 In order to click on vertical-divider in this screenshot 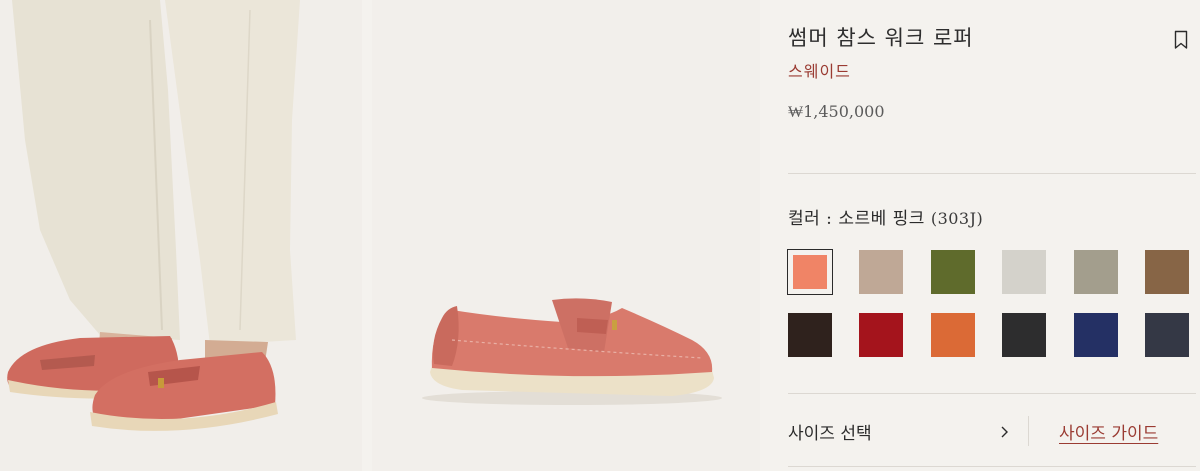, I will do `click(1028, 431)`.